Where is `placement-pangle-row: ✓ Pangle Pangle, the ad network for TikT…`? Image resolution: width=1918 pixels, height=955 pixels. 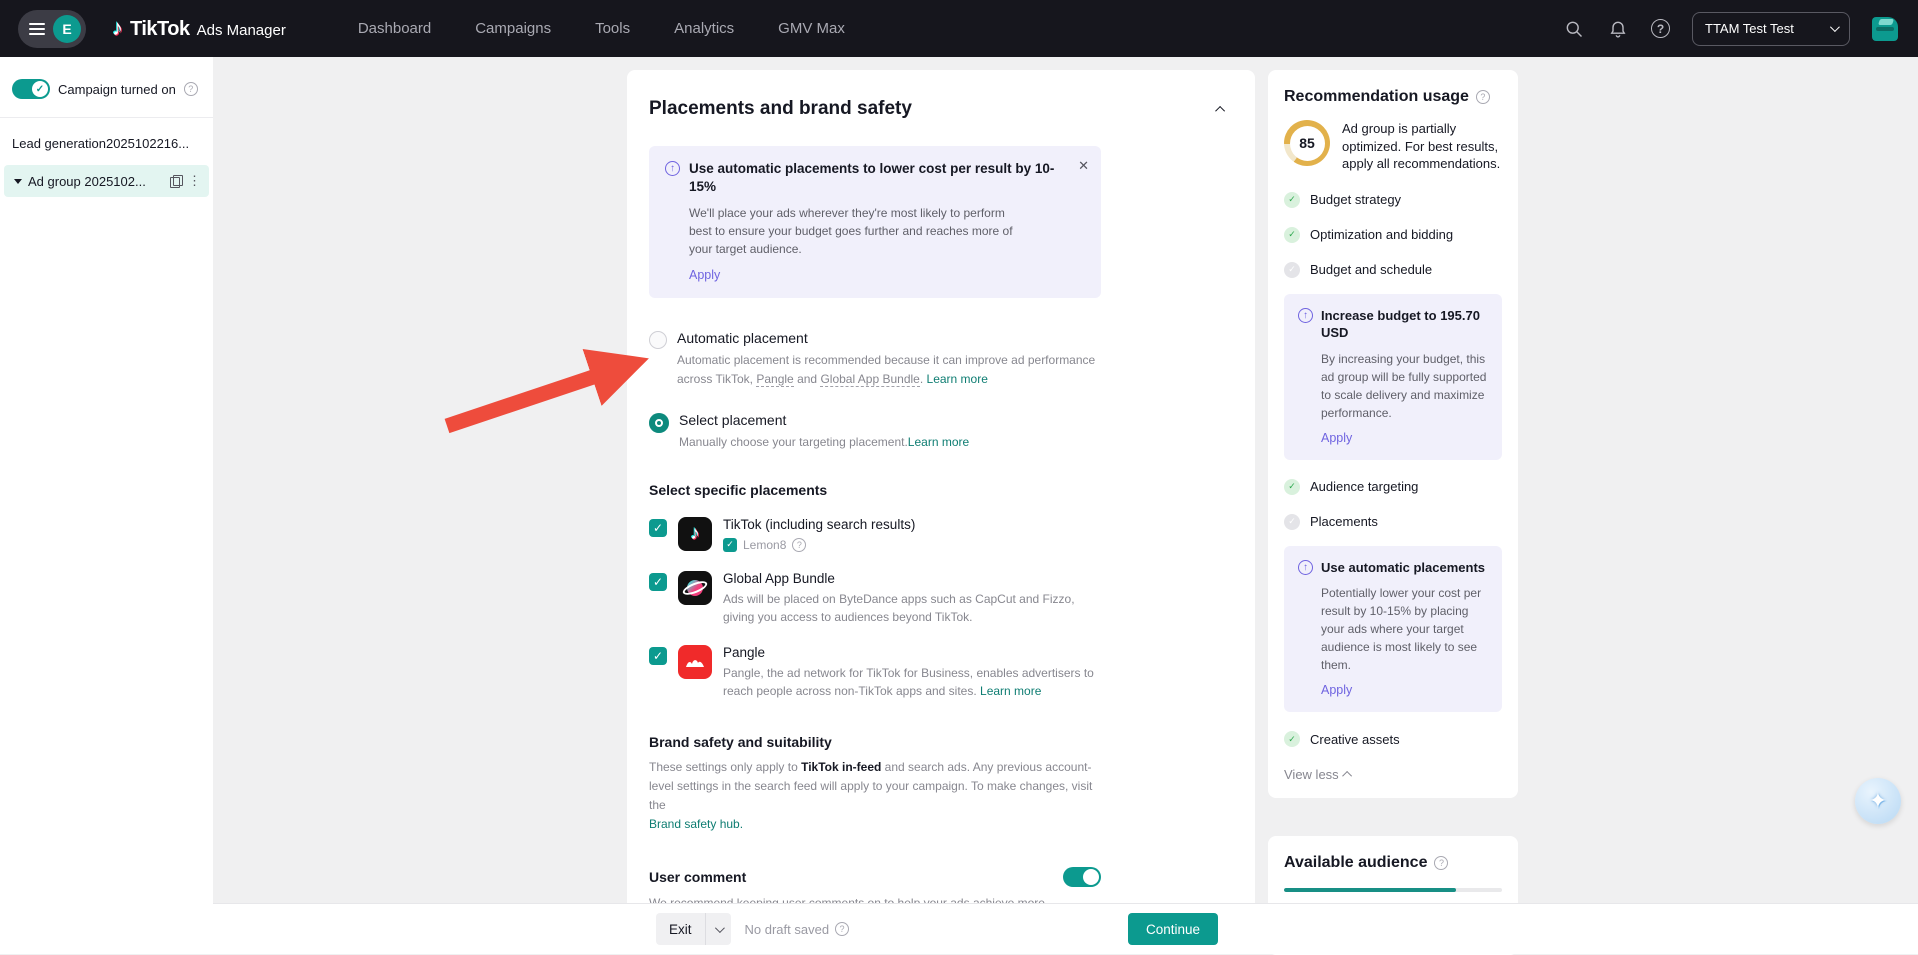 placement-pangle-row: ✓ Pangle Pangle, the ad network for TikT… is located at coordinates (875, 672).